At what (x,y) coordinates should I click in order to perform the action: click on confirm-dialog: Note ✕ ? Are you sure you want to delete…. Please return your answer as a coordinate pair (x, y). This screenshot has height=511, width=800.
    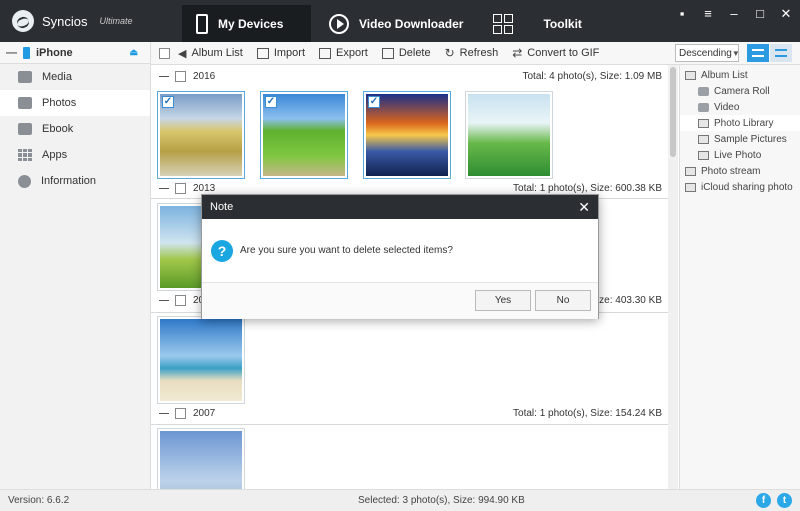
    Looking at the image, I should click on (400, 256).